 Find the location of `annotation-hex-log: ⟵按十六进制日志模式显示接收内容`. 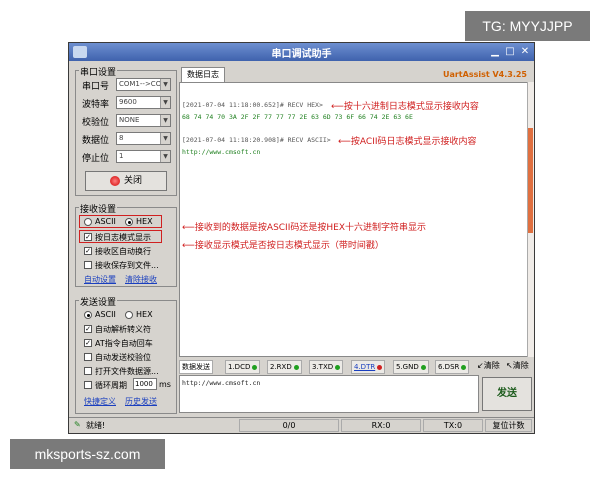

annotation-hex-log: ⟵按十六进制日志模式显示接收内容 is located at coordinates (405, 105).